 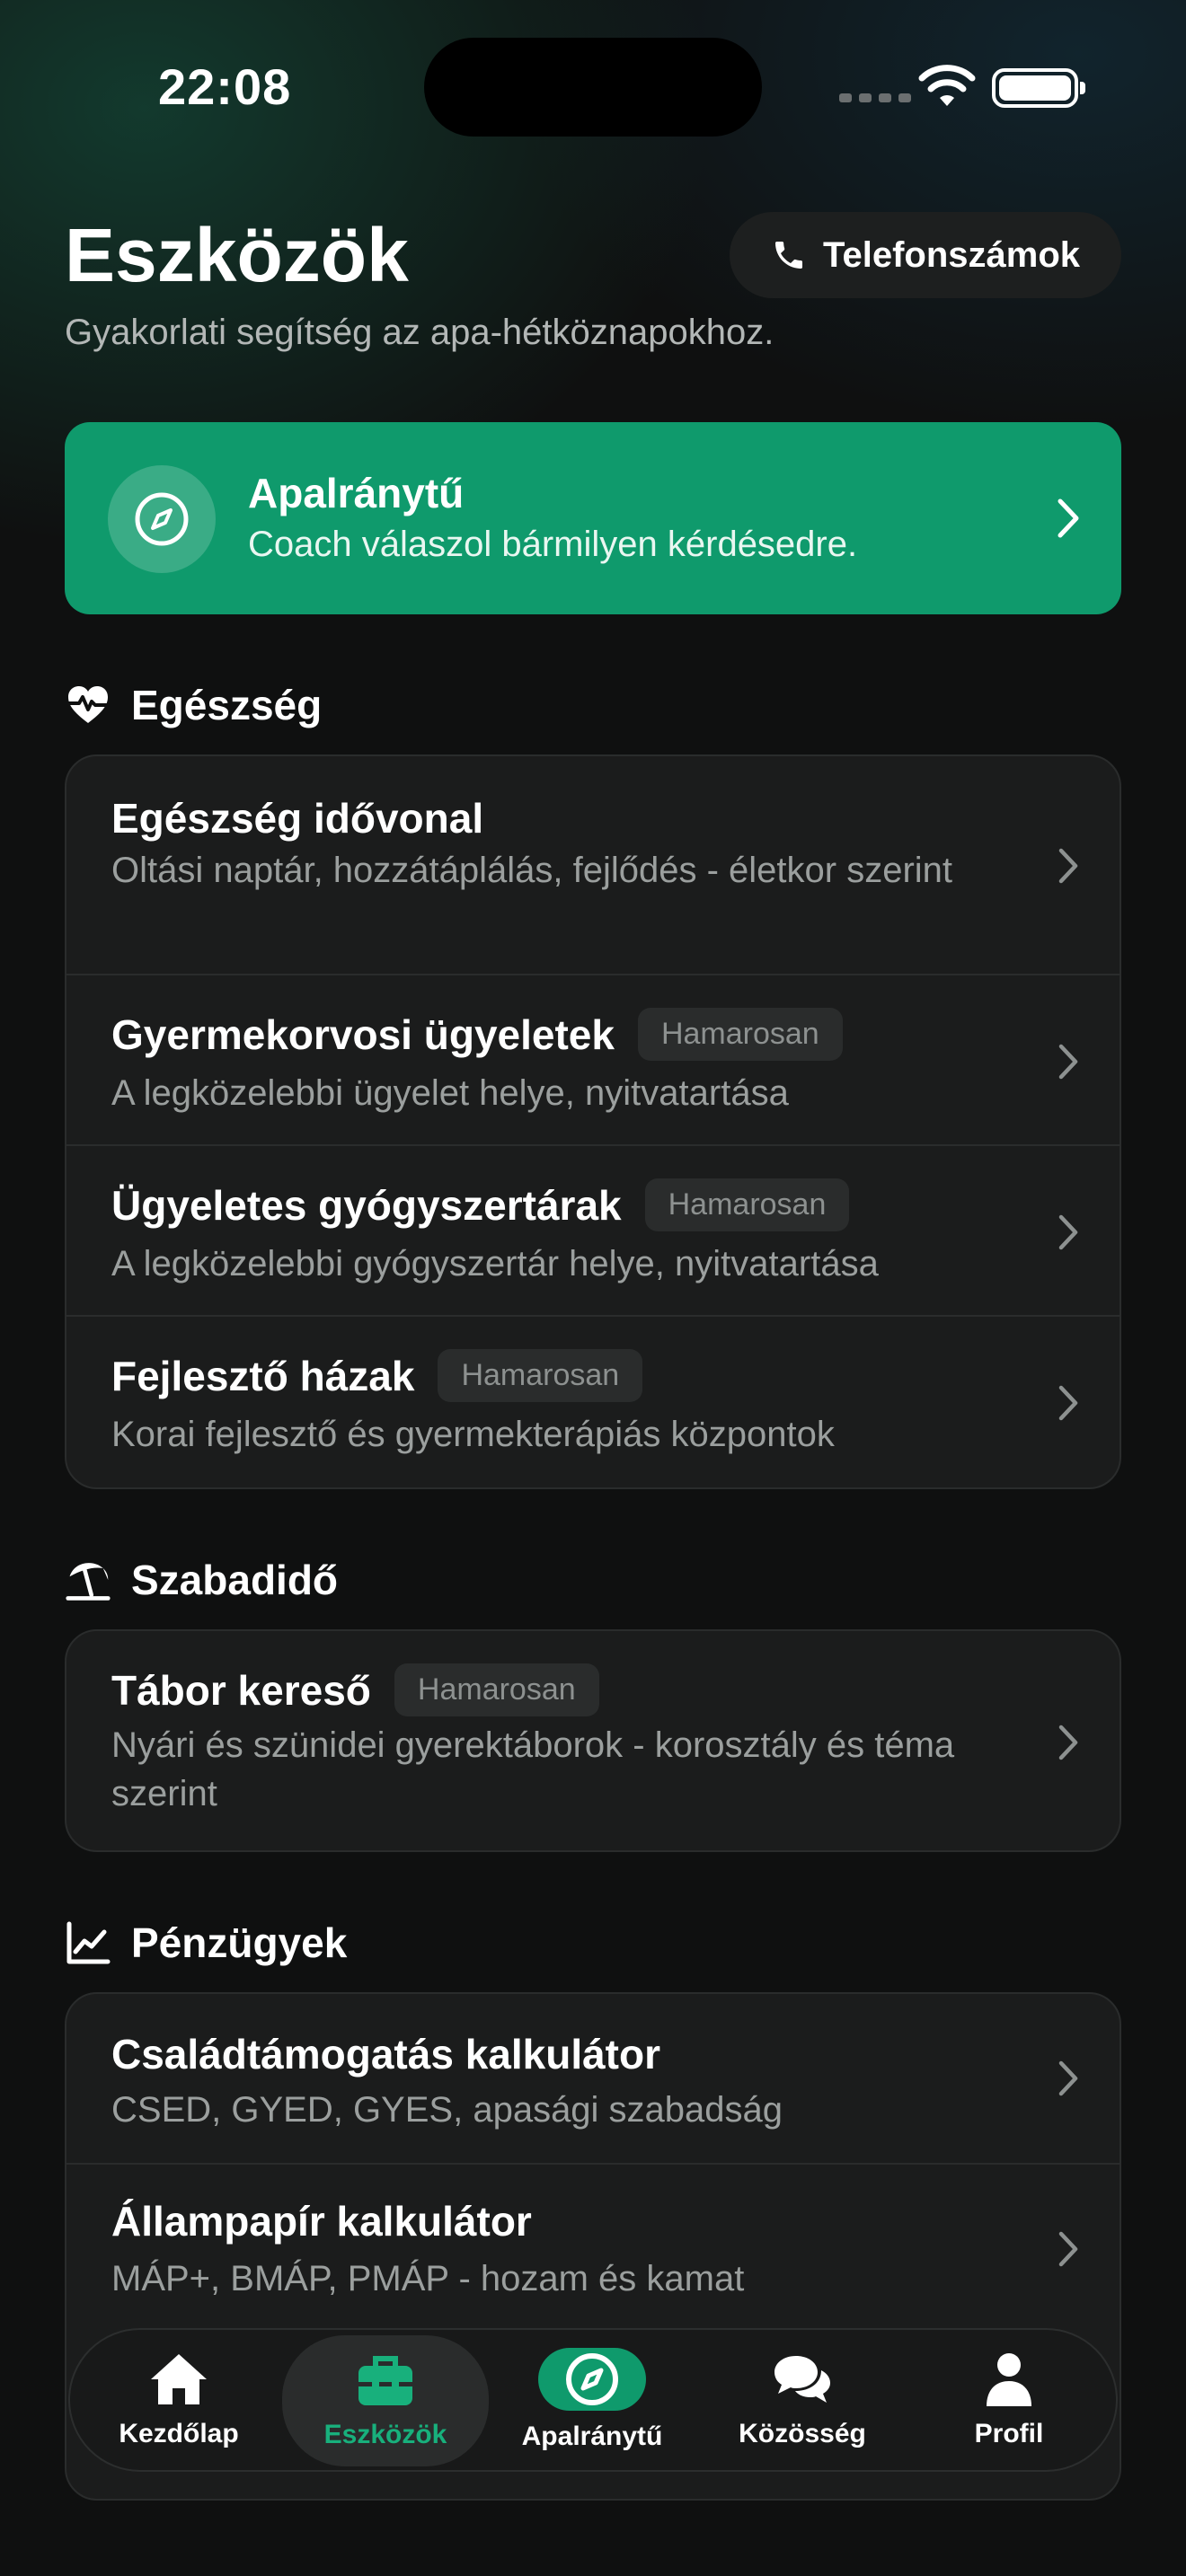 I want to click on list-item-subtitle: CSED, GYED, GYES, apasági szabadság, so click(x=447, y=2110).